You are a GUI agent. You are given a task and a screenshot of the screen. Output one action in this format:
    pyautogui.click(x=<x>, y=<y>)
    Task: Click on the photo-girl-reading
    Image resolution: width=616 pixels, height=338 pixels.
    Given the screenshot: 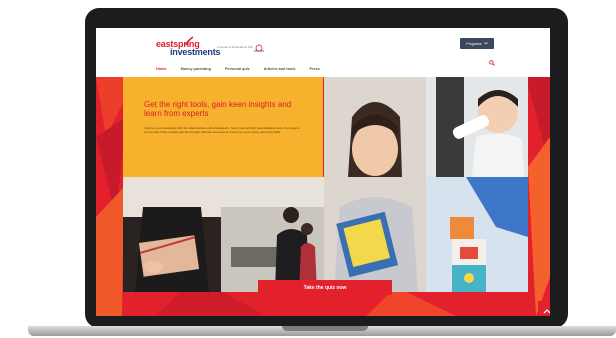 What is the action you would take?
    pyautogui.click(x=375, y=184)
    